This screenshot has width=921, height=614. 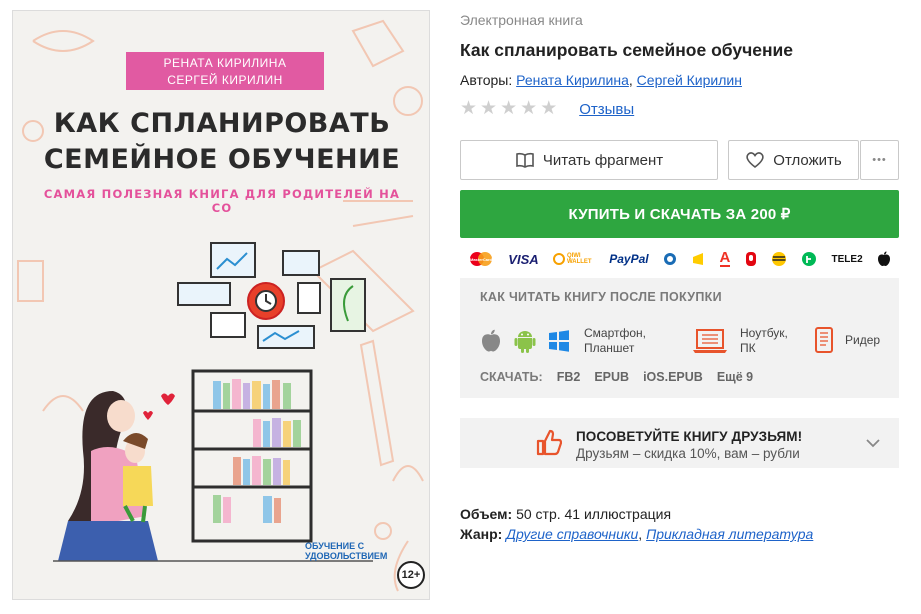 I want to click on laptop-icon, so click(x=710, y=341).